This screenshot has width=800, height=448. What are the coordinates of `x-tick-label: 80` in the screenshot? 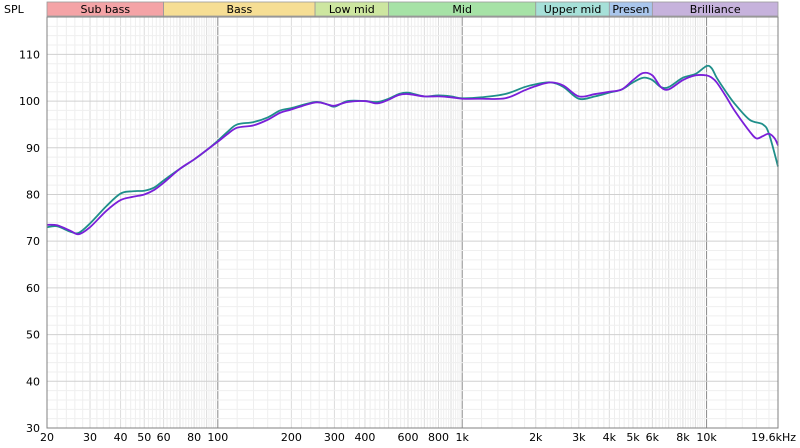 It's located at (194, 437).